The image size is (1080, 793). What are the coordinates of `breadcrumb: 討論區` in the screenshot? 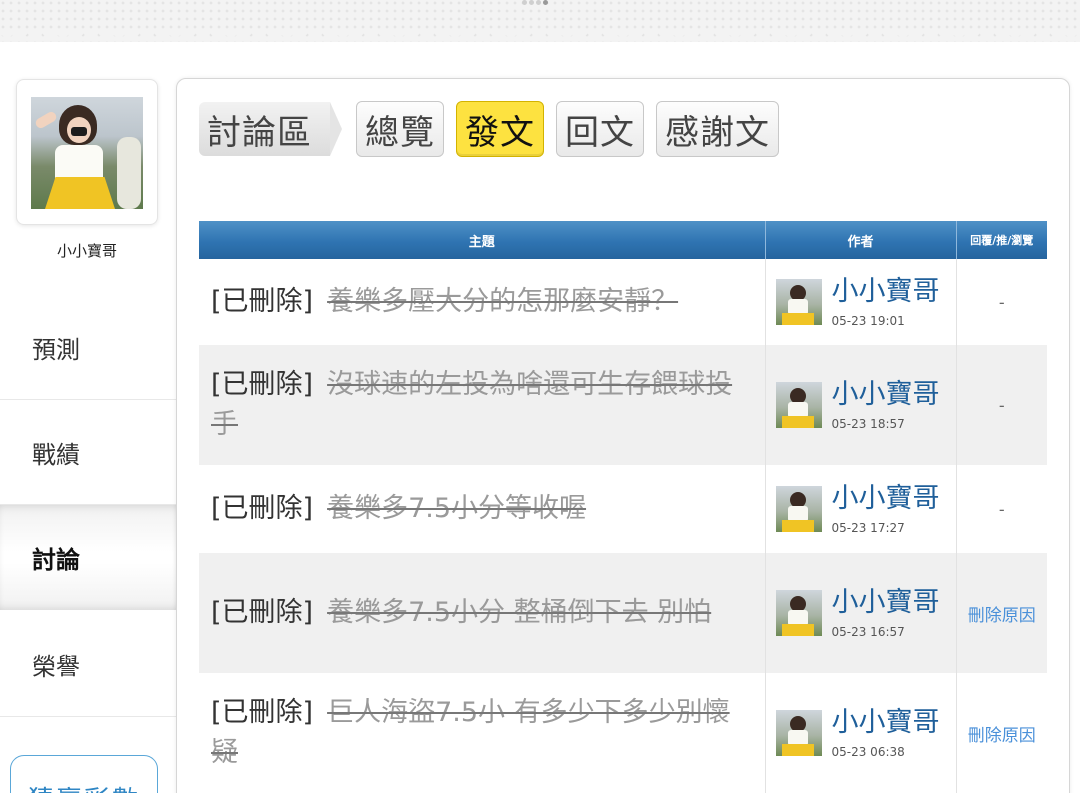 It's located at (270, 129).